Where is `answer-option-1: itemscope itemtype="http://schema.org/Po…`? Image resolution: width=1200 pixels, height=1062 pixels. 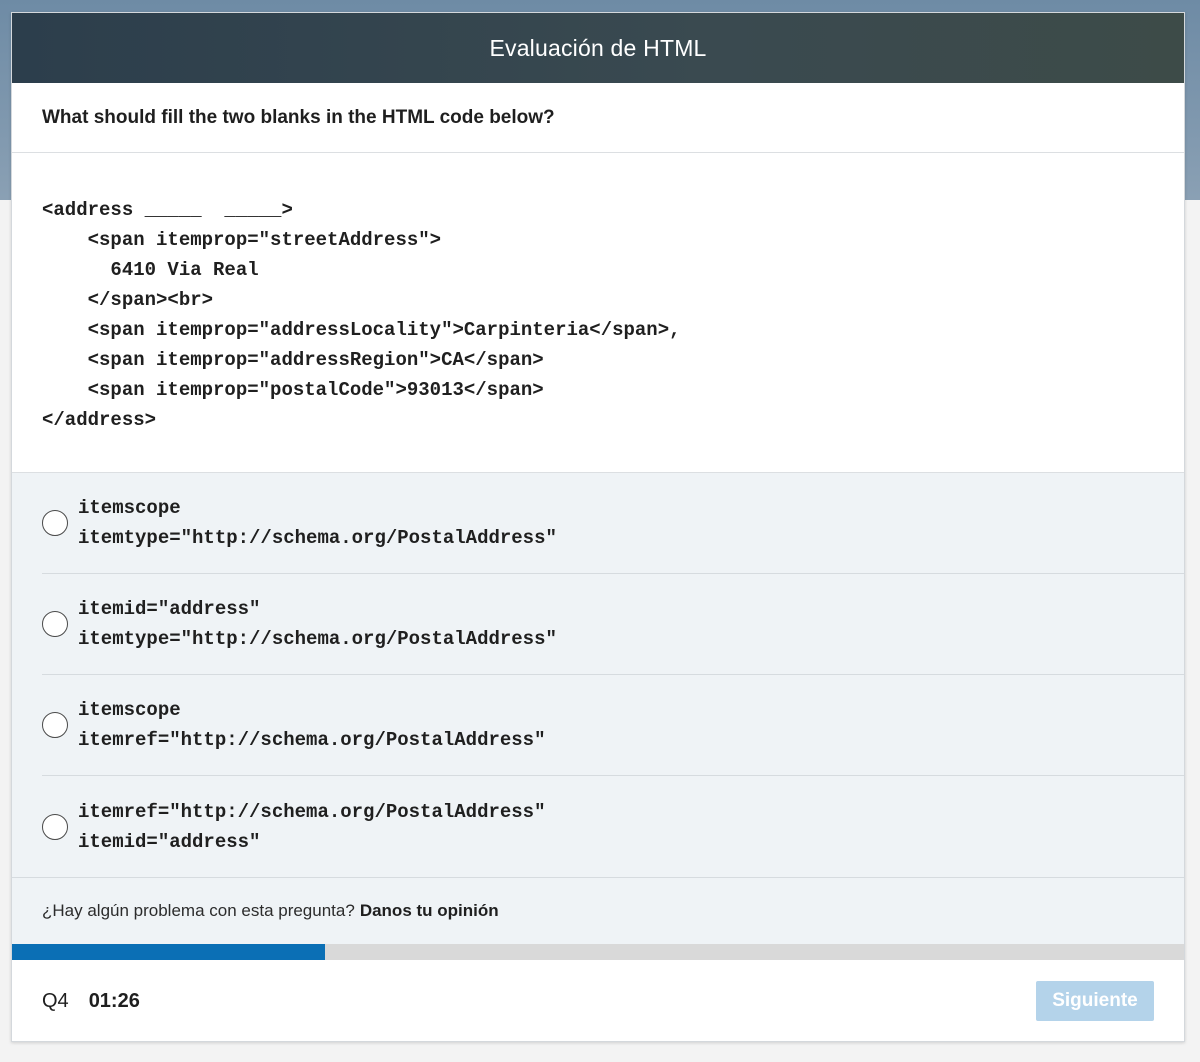
answer-option-1: itemscope itemtype="http://schema.org/Po… is located at coordinates (613, 523).